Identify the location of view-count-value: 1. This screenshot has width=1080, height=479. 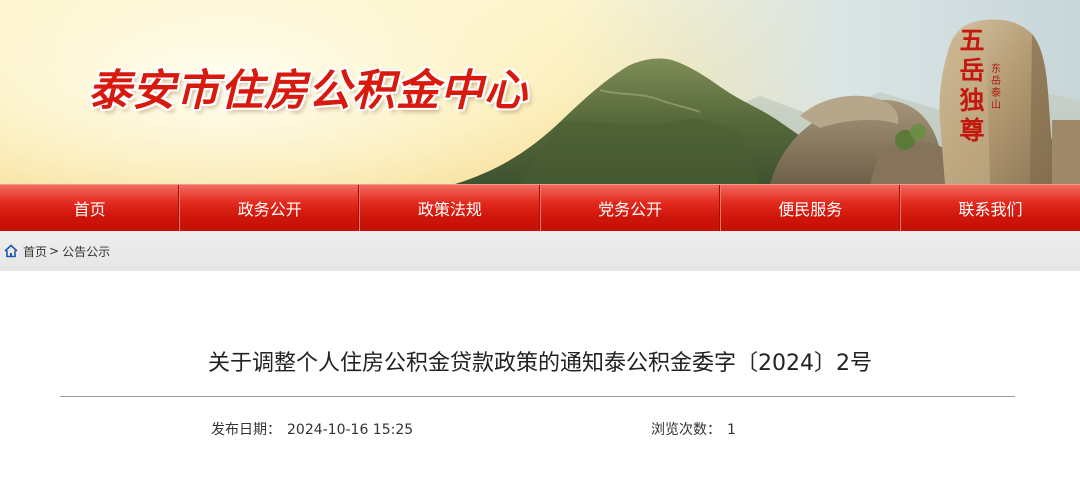
(731, 430).